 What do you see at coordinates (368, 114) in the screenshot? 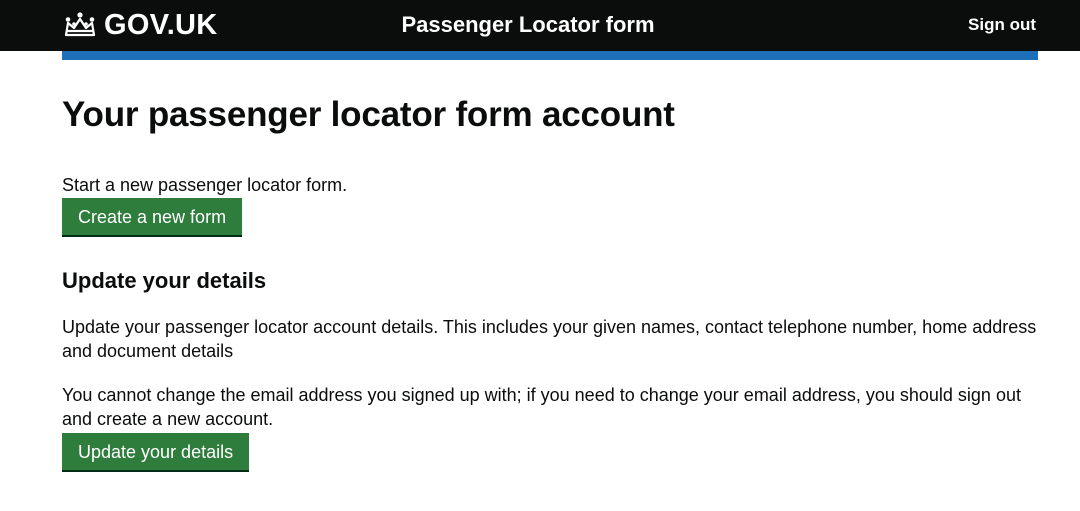
I see `page-title: Your passenger locator form account` at bounding box center [368, 114].